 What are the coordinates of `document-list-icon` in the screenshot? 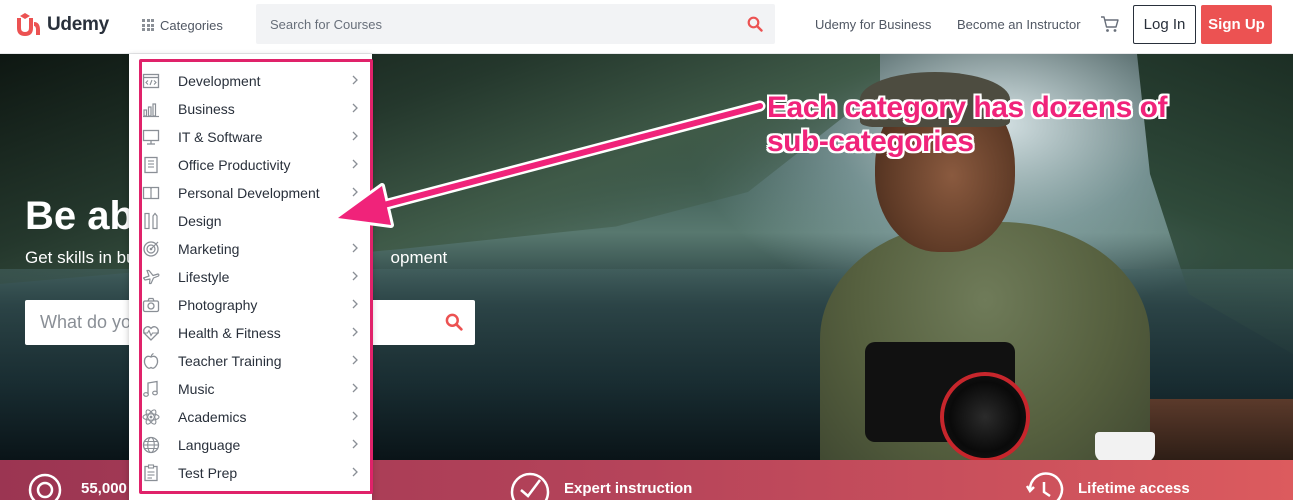 It's located at (151, 165).